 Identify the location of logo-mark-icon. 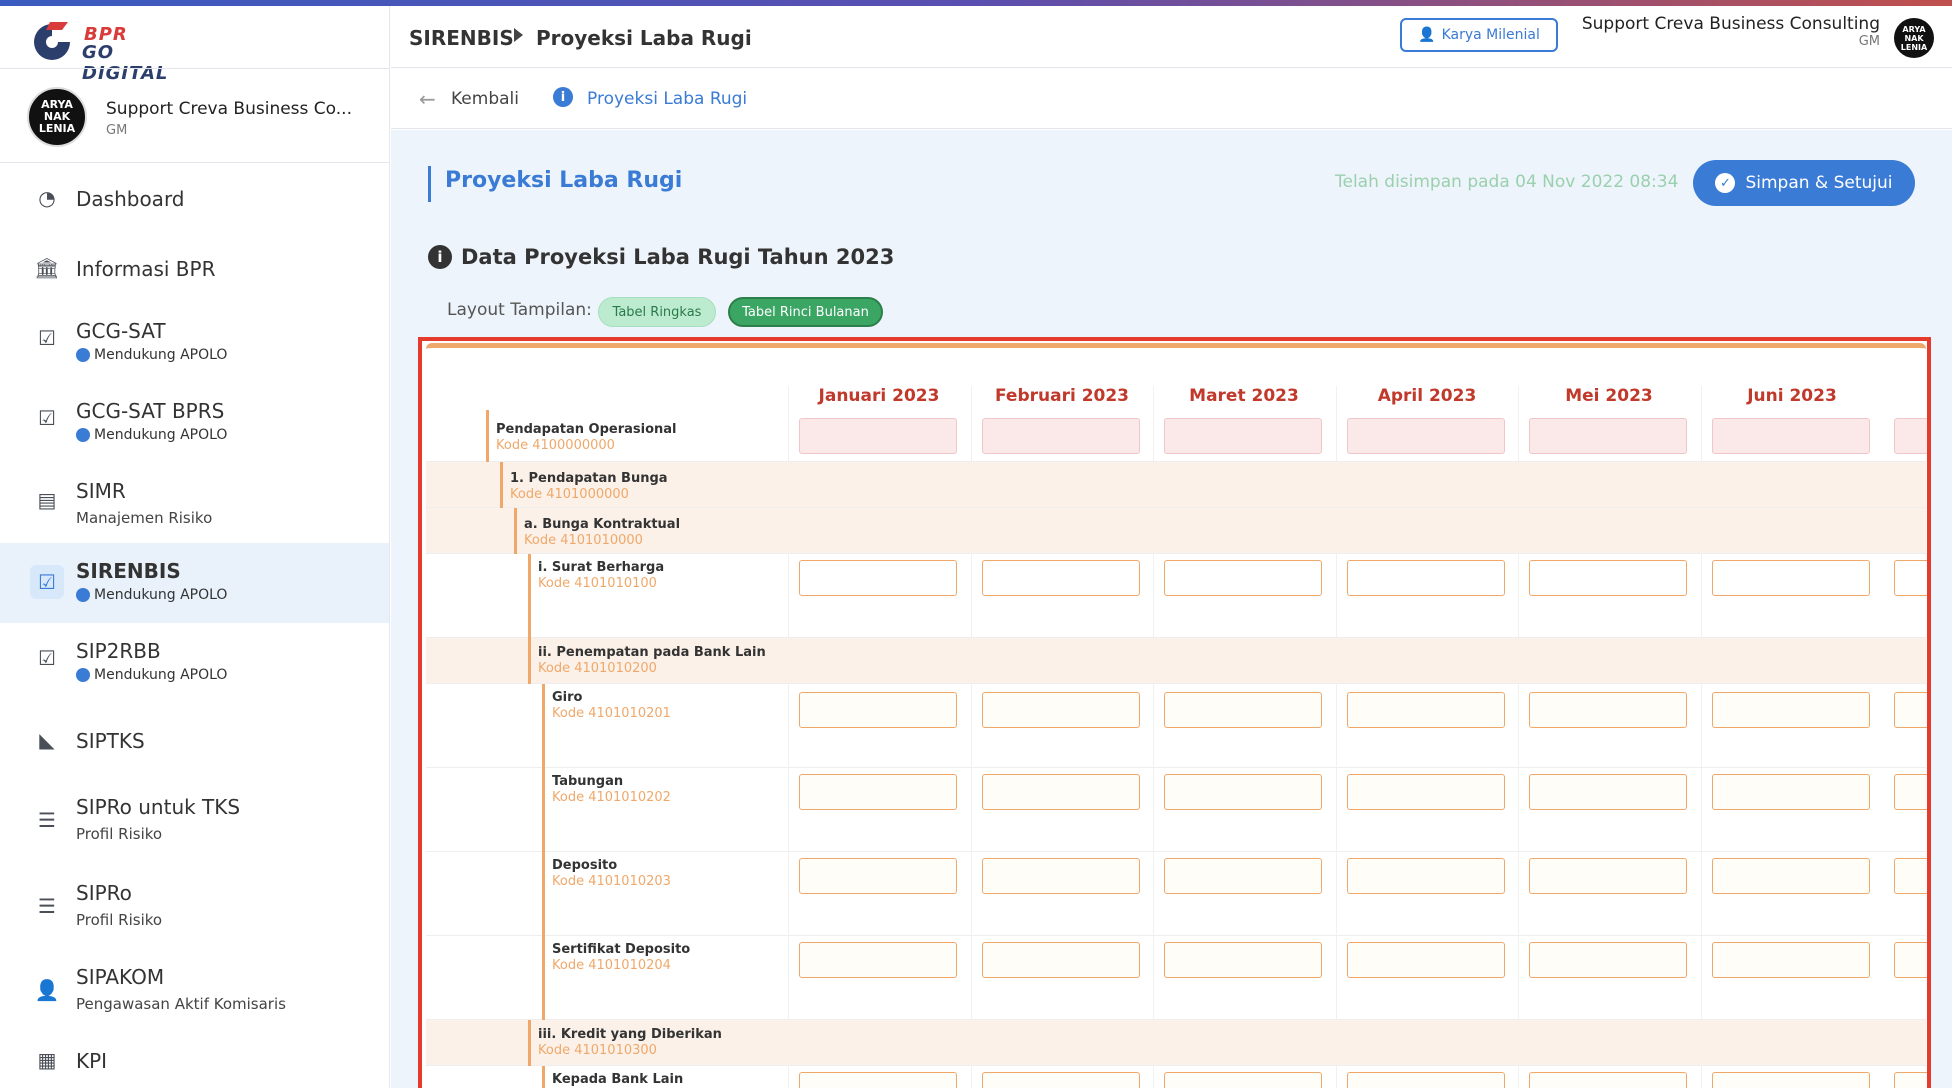
(52, 41).